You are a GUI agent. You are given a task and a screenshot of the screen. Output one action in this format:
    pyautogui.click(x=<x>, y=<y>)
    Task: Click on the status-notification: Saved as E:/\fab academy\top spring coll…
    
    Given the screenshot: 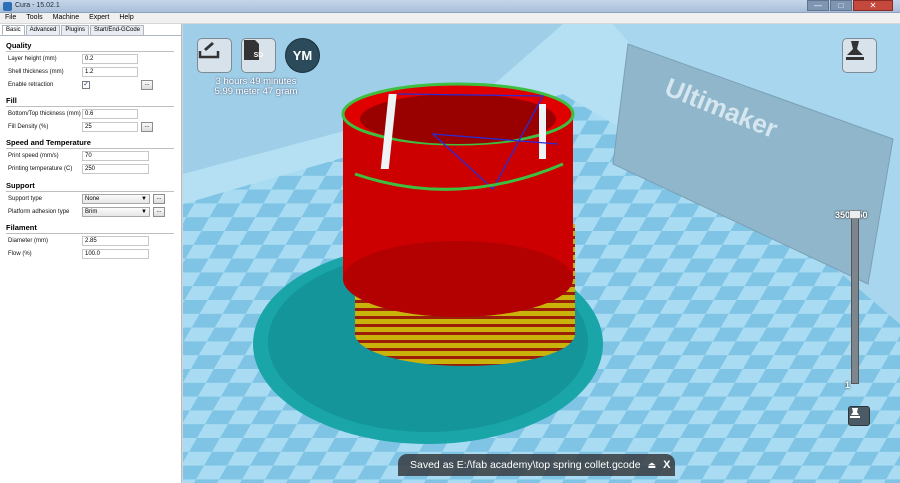 What is the action you would take?
    pyautogui.click(x=536, y=465)
    